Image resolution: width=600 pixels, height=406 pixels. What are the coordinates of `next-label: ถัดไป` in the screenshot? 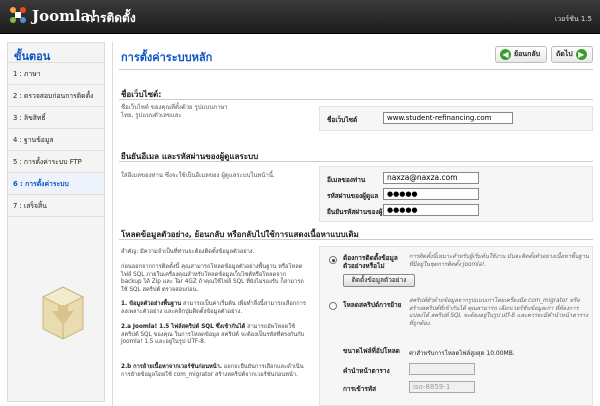 It's located at (564, 54).